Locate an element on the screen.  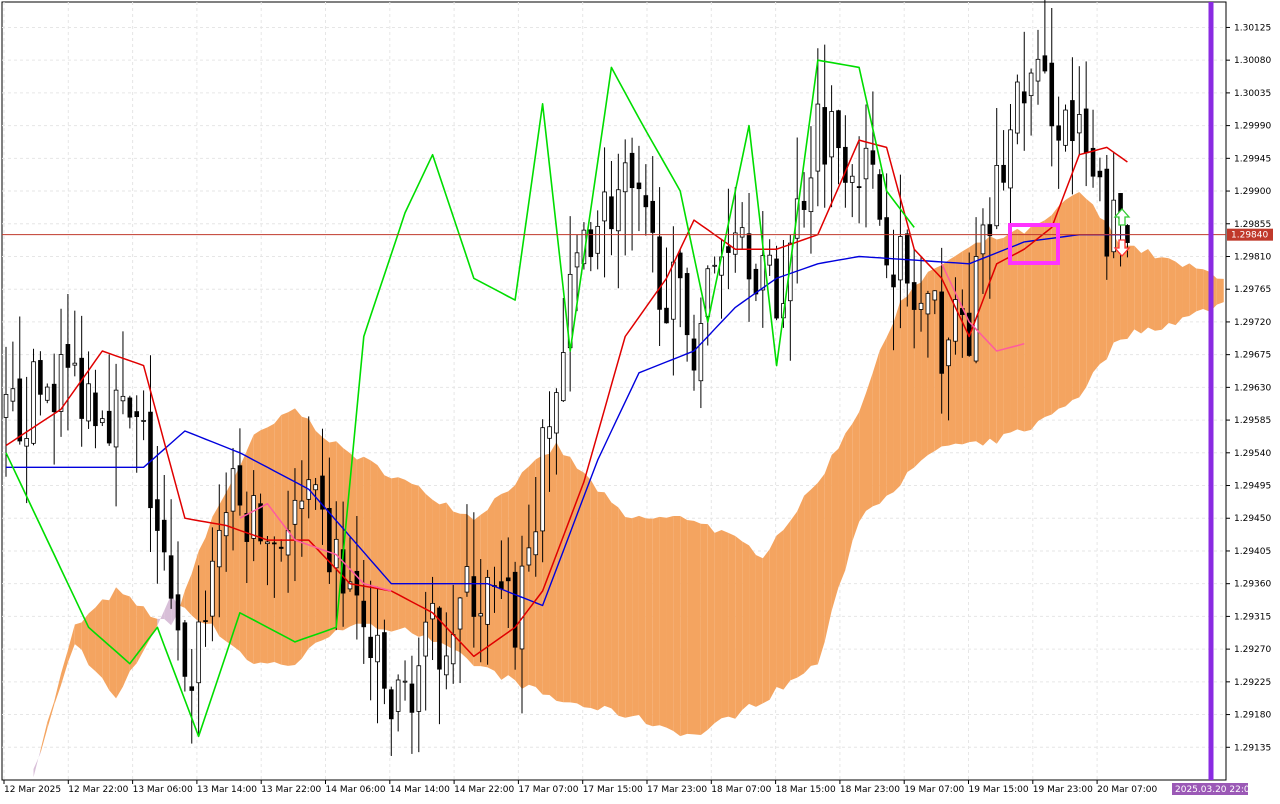
y-tick-label: 1.29180 is located at coordinates (1252, 716).